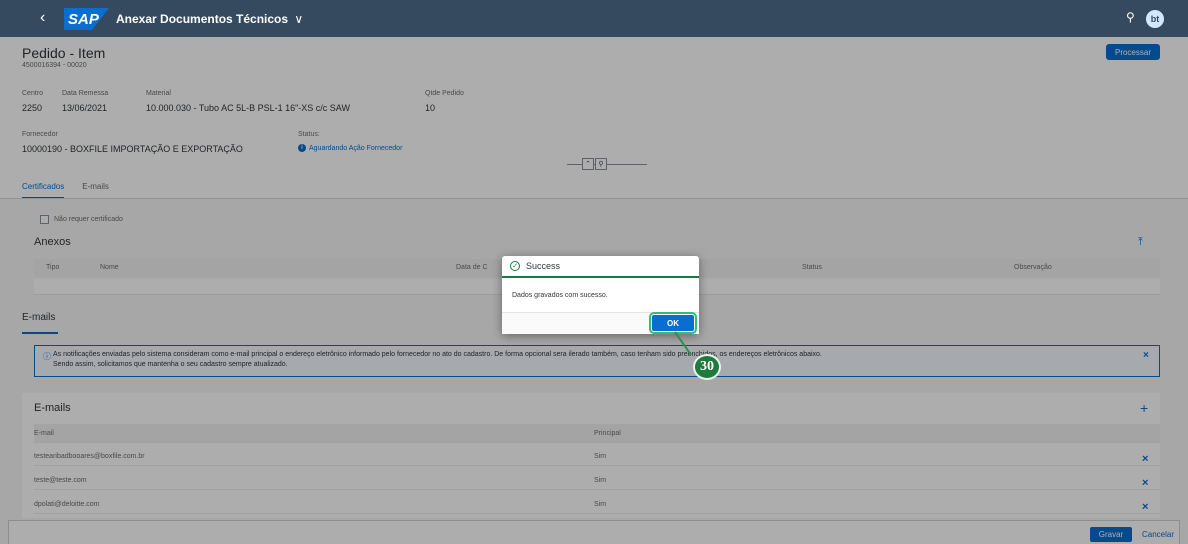 This screenshot has height=544, width=1188. Describe the element at coordinates (299, 19) in the screenshot. I see `chevron-down-icon: ∨` at that location.